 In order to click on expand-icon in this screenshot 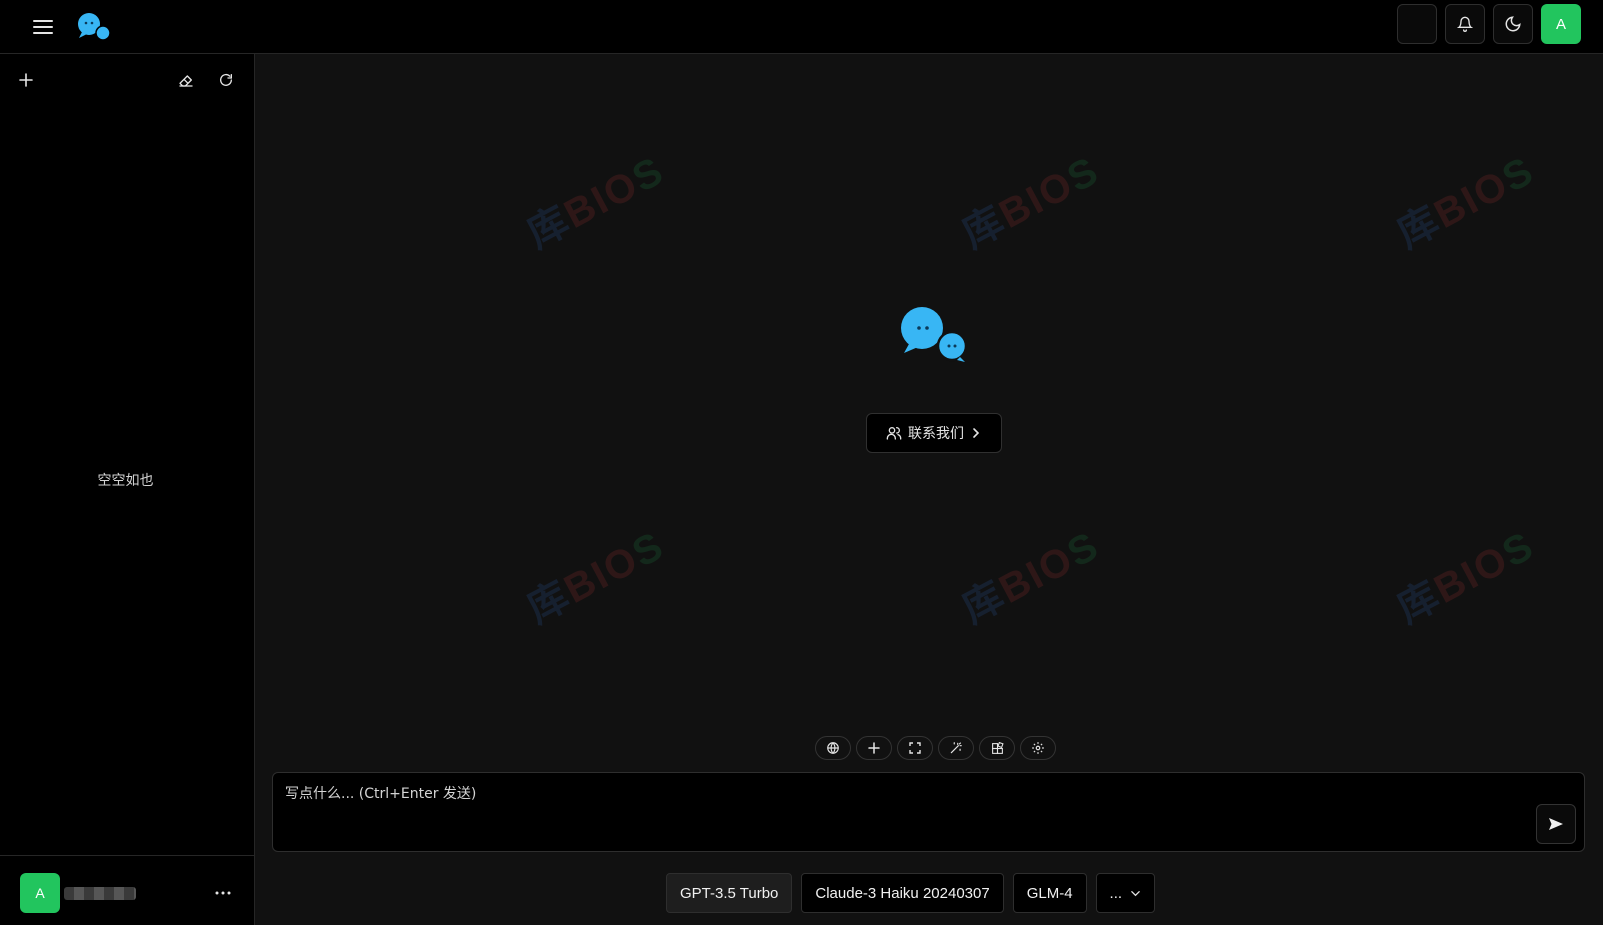, I will do `click(915, 748)`.